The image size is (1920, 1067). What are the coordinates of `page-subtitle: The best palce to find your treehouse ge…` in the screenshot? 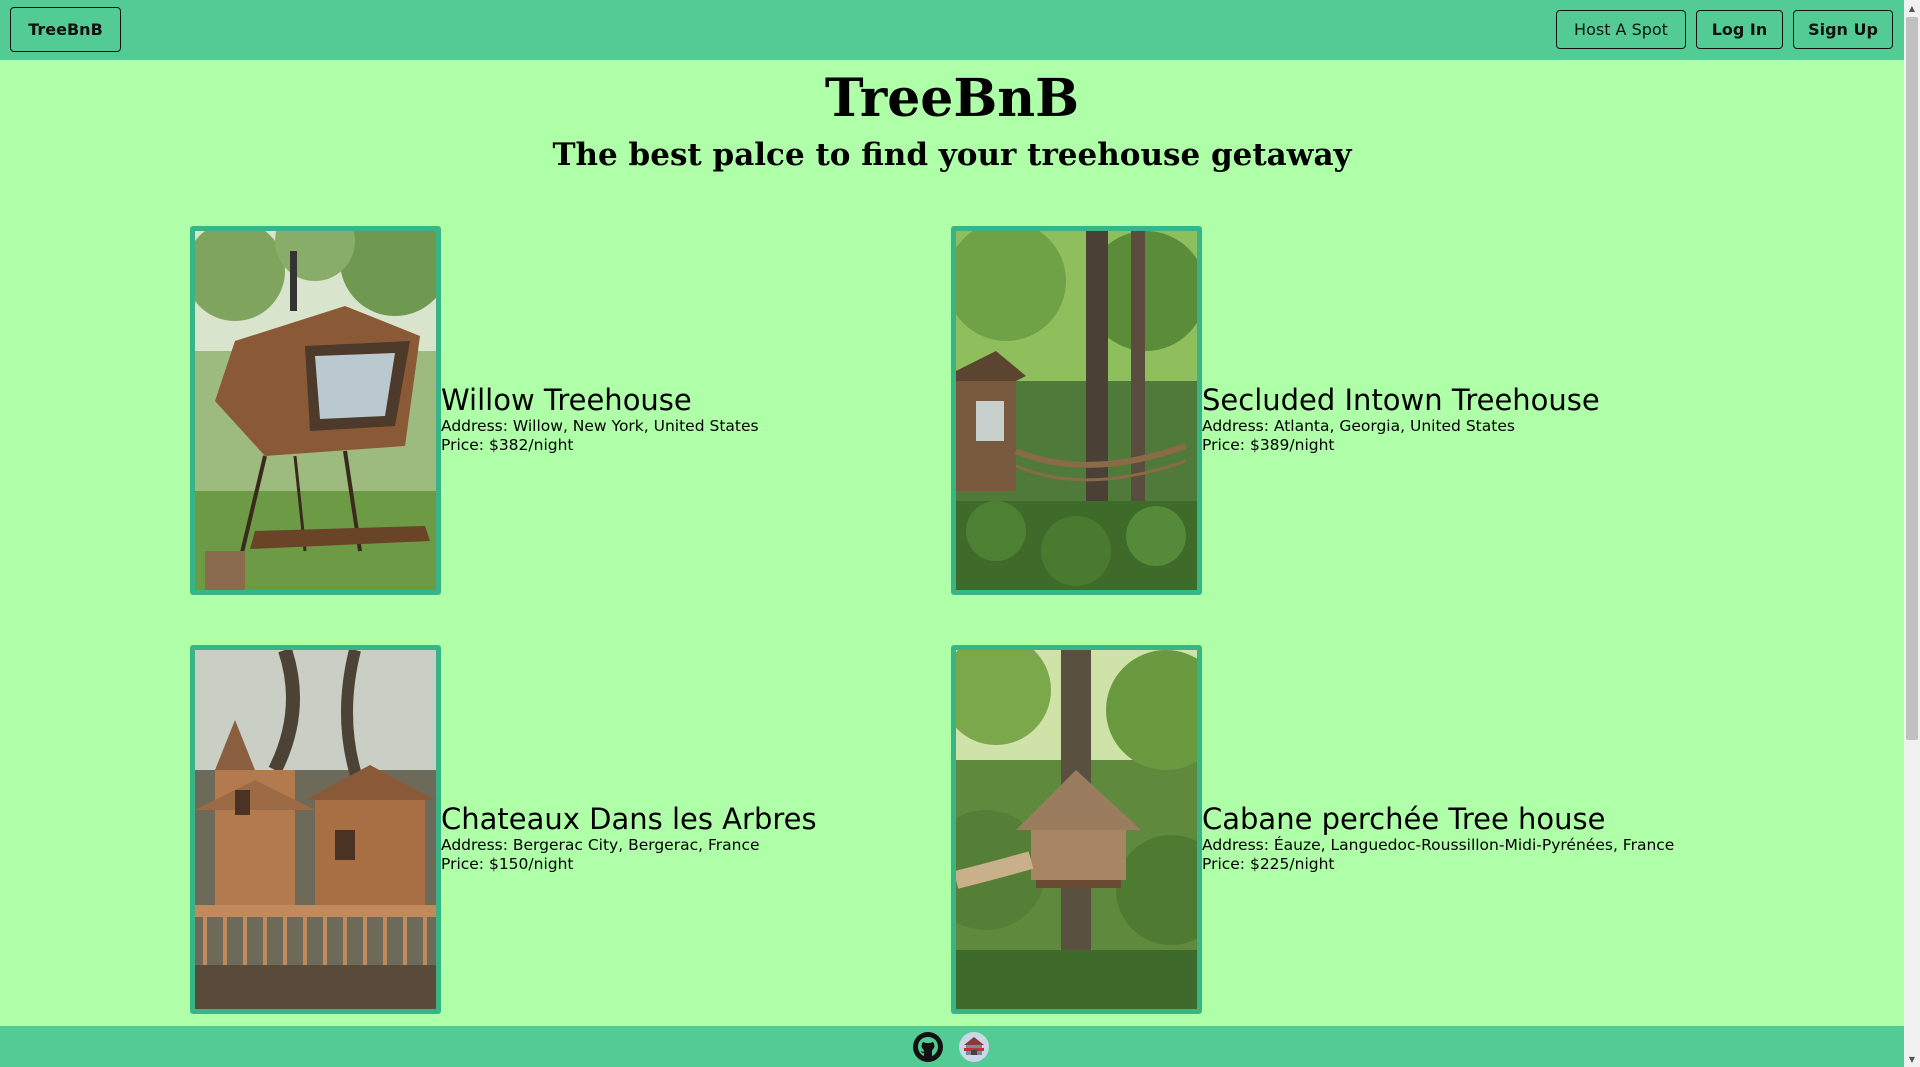 It's located at (952, 155).